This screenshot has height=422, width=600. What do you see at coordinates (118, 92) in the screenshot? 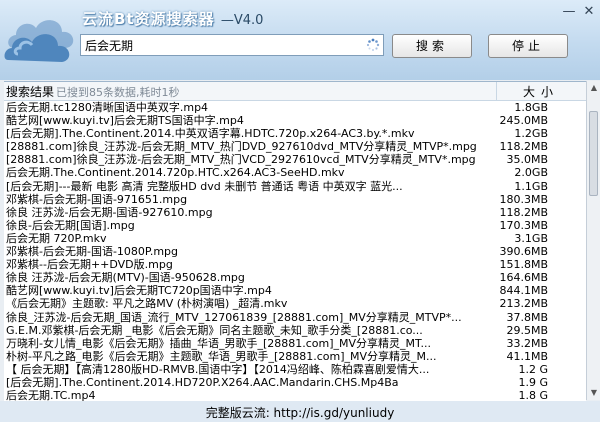
I see `results-status: 已搜到85条数据,耗时1秒` at bounding box center [118, 92].